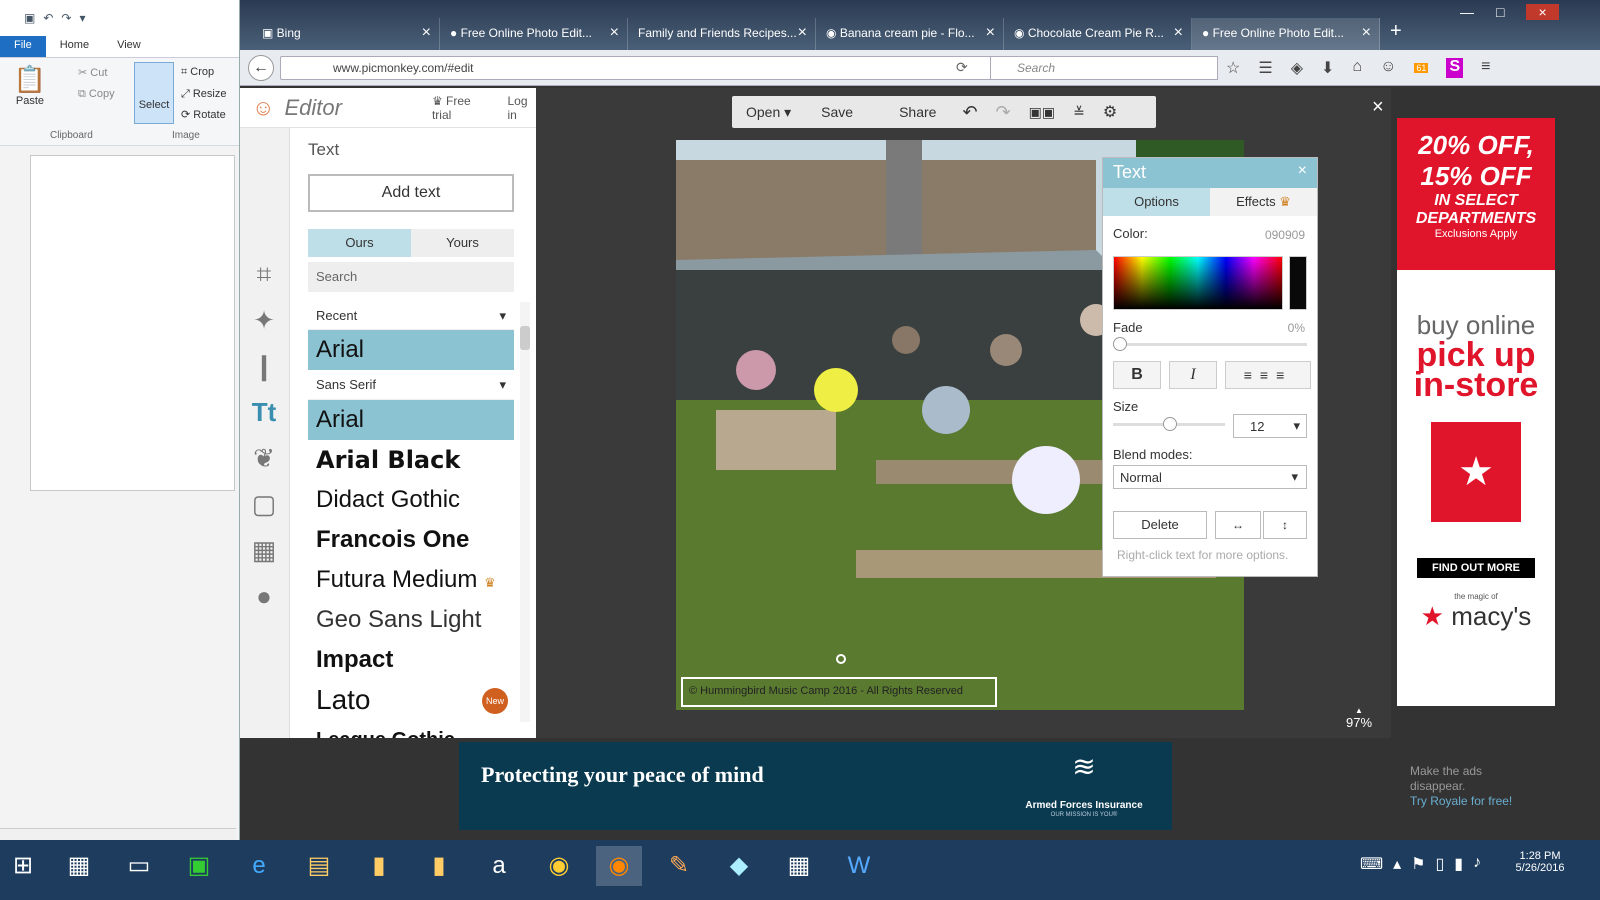 Image resolution: width=1600 pixels, height=900 pixels. What do you see at coordinates (23, 866) in the screenshot?
I see `start-button-icon: ⊞` at bounding box center [23, 866].